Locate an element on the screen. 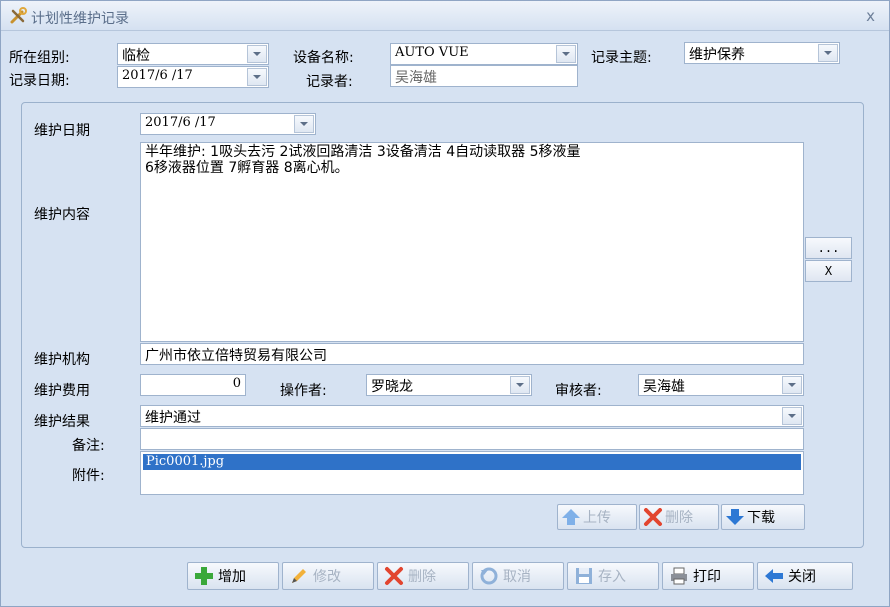  back-arrow-icon is located at coordinates (774, 576).